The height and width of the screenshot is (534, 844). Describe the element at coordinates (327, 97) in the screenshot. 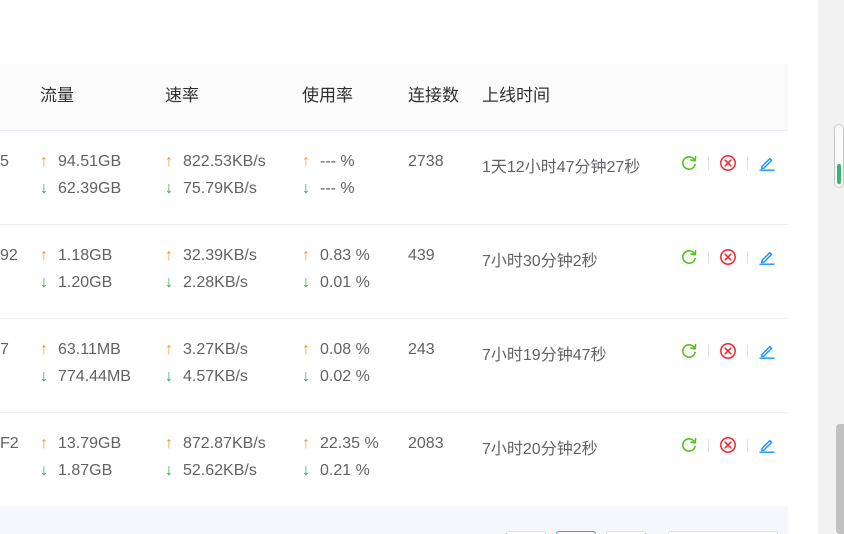

I see `header-usage: 使用率` at that location.